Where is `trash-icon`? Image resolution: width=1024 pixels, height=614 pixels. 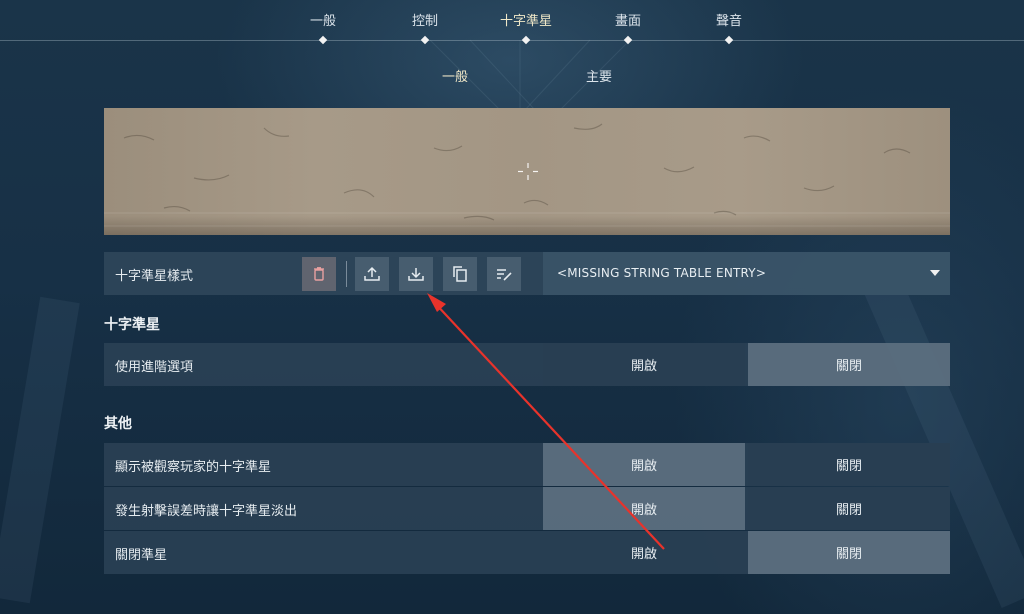
trash-icon is located at coordinates (319, 274).